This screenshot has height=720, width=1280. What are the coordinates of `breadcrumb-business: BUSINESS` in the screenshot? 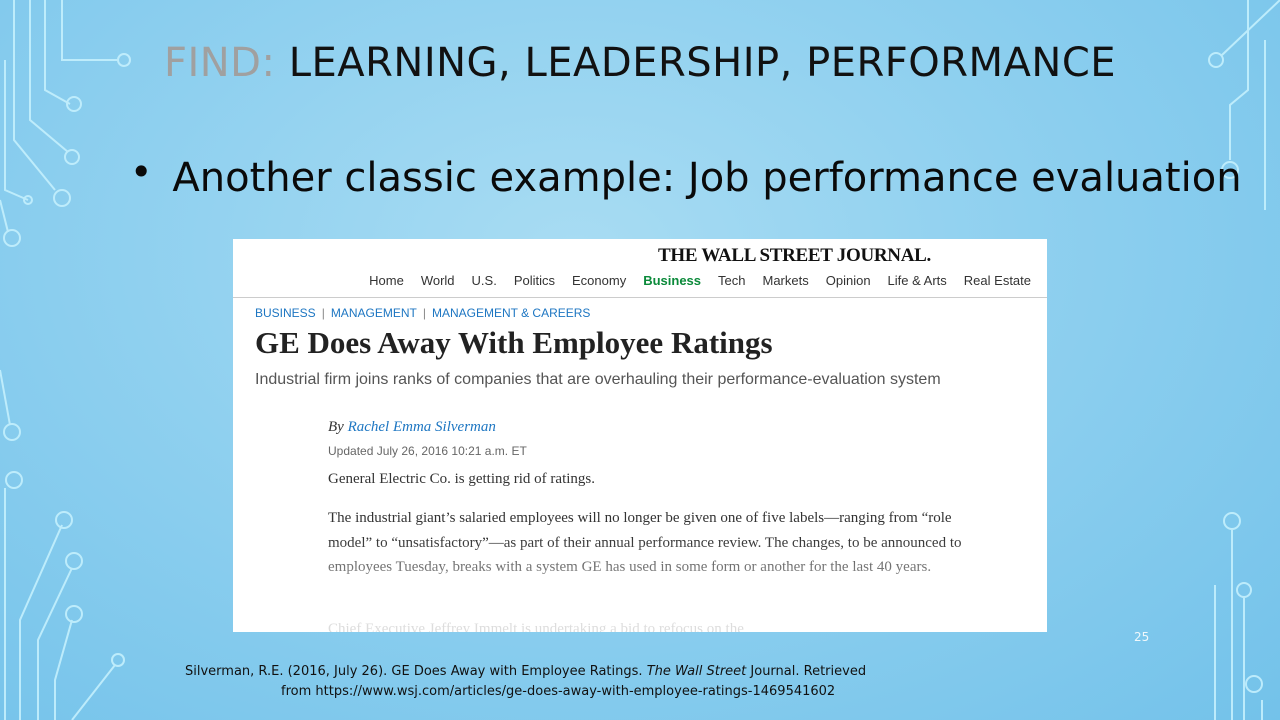 It's located at (285, 313).